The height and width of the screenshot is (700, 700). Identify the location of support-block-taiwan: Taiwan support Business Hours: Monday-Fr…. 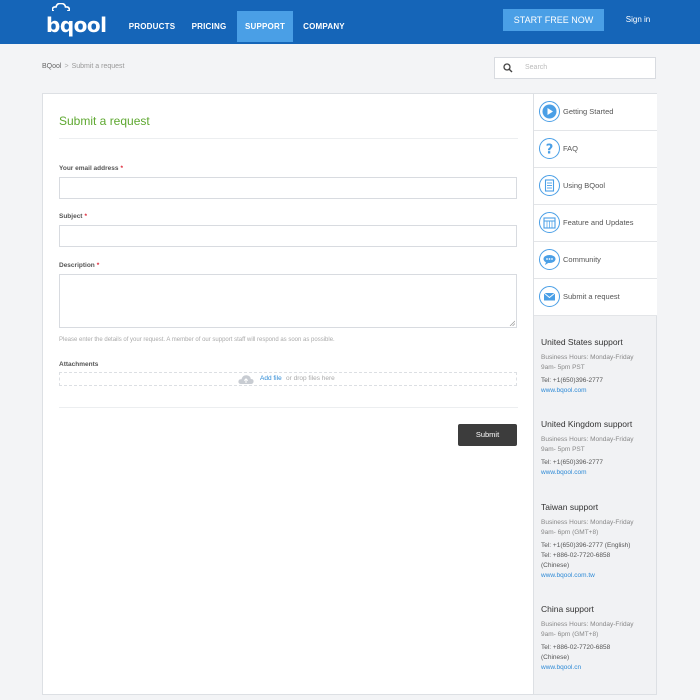
(597, 541).